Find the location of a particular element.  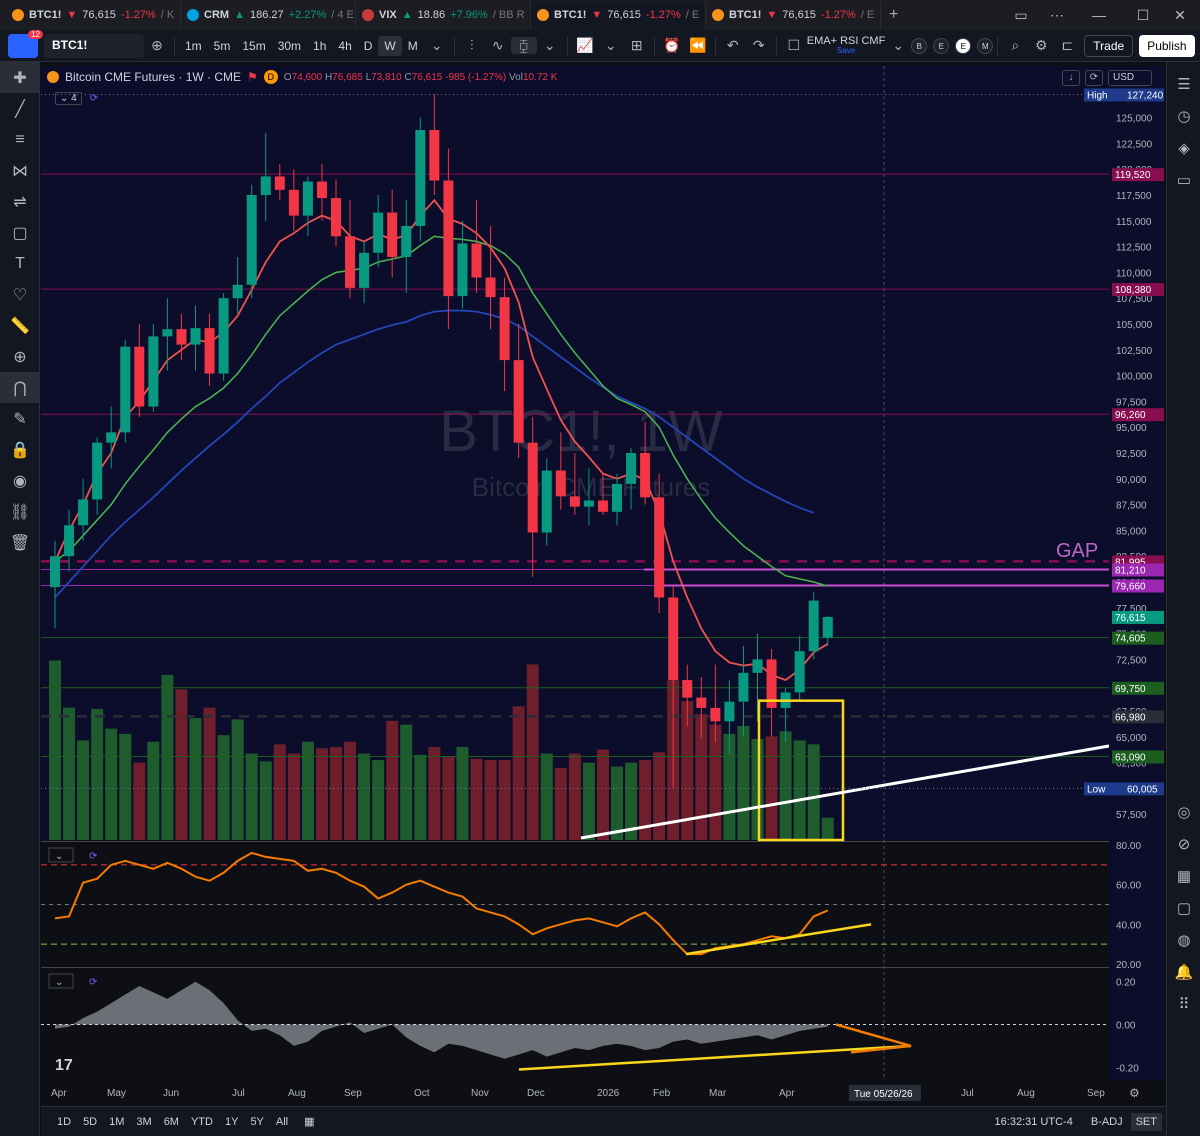

download-icon: ↓ is located at coordinates (1071, 78).